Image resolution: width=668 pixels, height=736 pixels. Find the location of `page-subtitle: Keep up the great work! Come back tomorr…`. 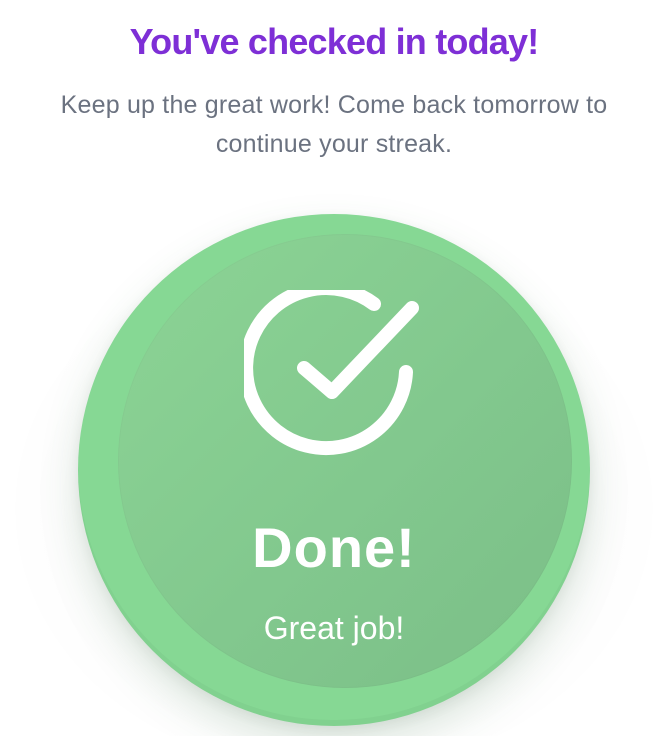

page-subtitle: Keep up the great work! Come back tomorr… is located at coordinates (334, 124).